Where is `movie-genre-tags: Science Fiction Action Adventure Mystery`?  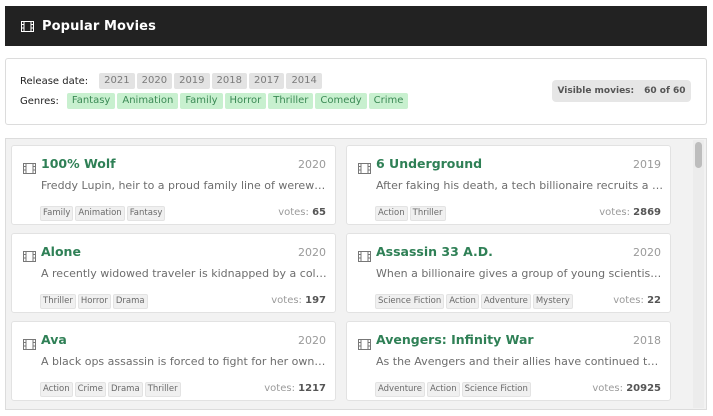 movie-genre-tags: Science Fiction Action Adventure Mystery is located at coordinates (475, 301).